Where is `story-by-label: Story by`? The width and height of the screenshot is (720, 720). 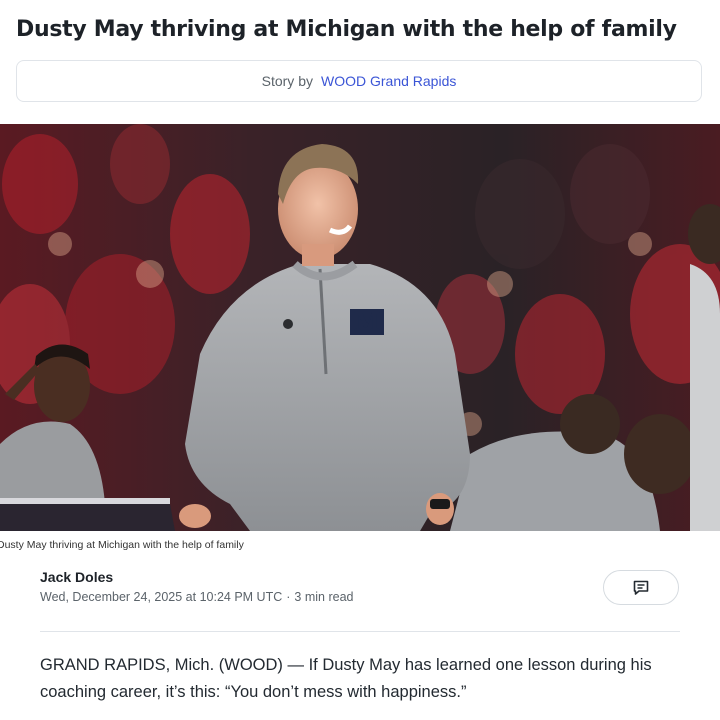
story-by-label: Story by is located at coordinates (287, 81).